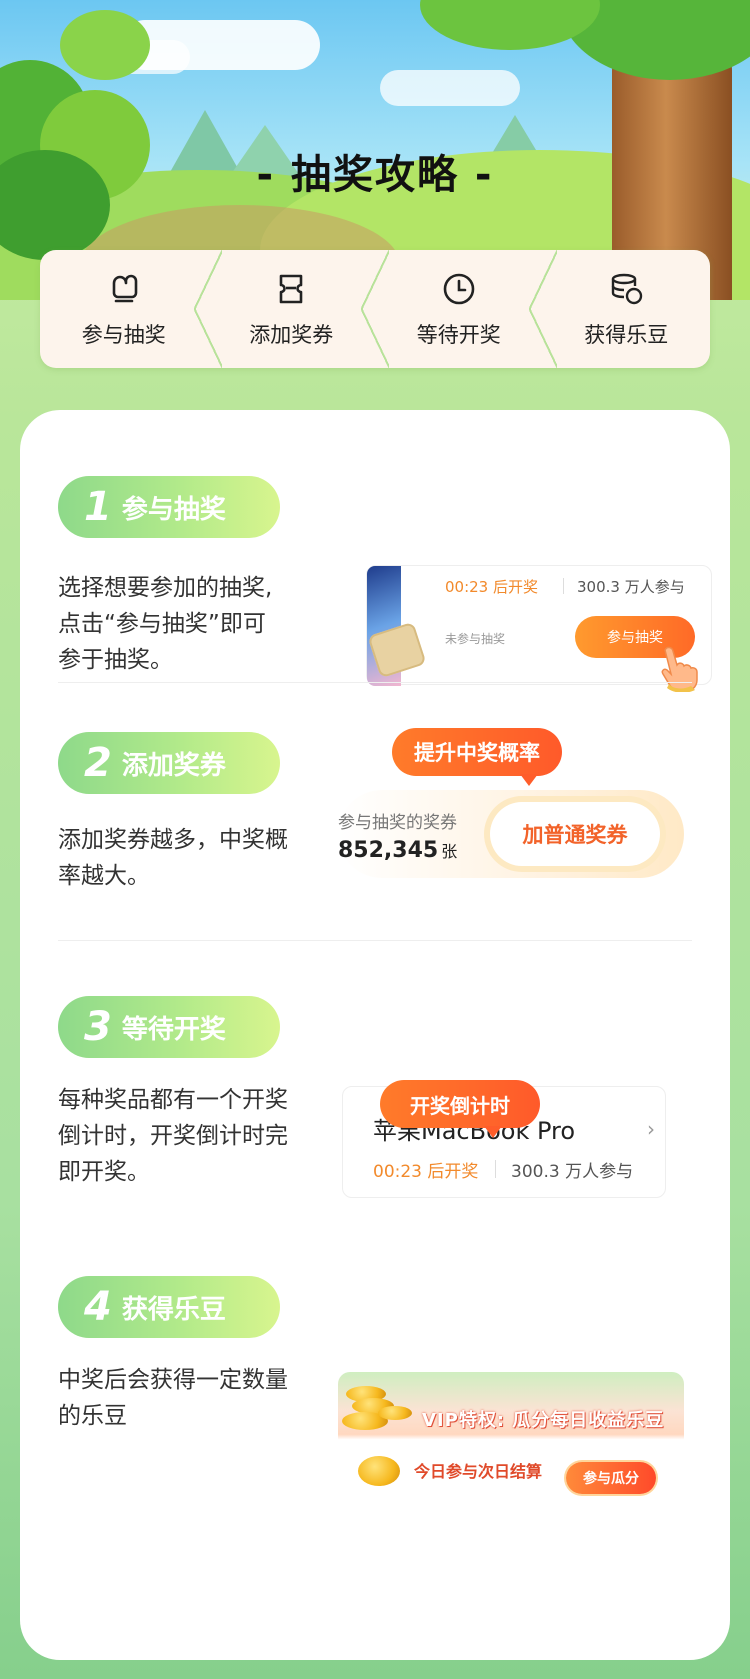 Image resolution: width=750 pixels, height=1679 pixels. Describe the element at coordinates (539, 628) in the screenshot. I see `join-lottery-preview: 00:23 后开奖 300.3 万人参与 未参与抽奖 参与抽奖` at that location.